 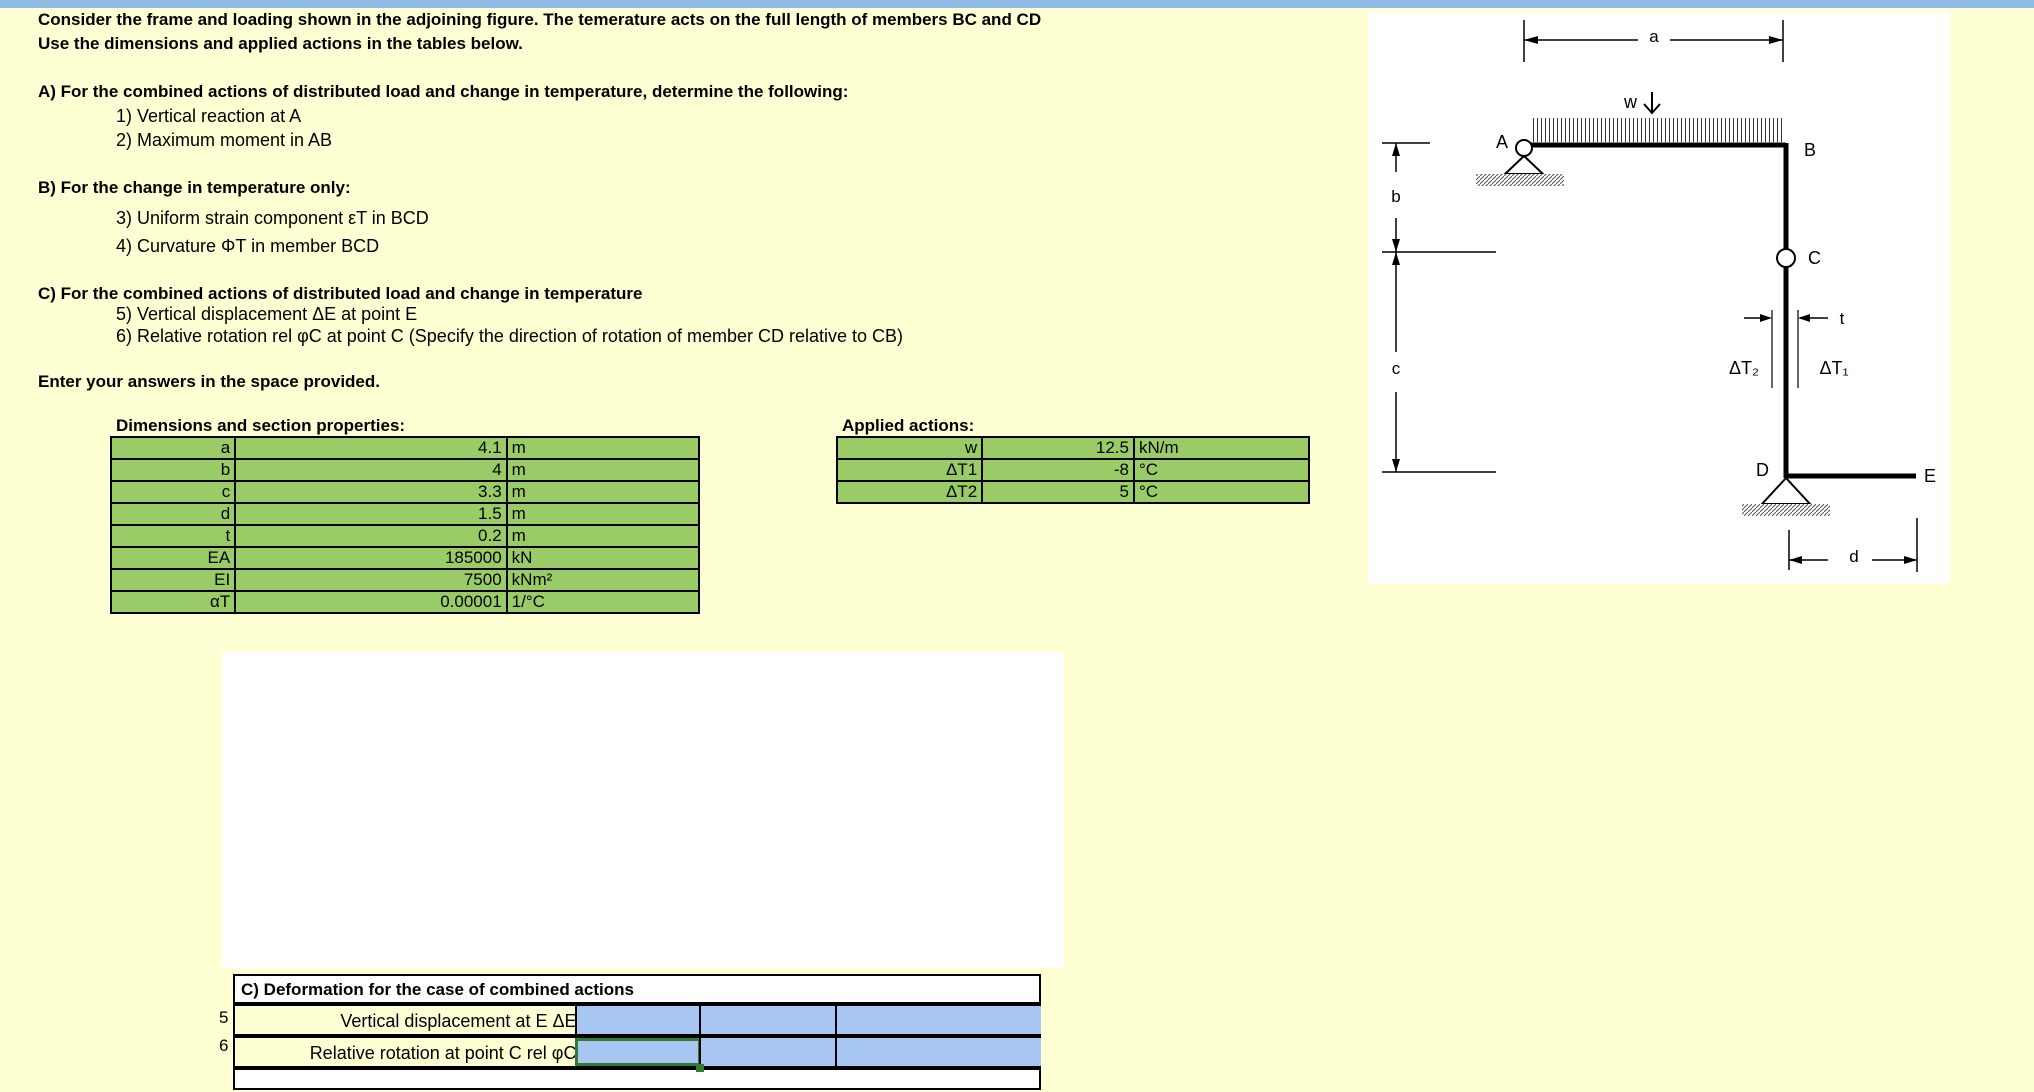 I want to click on question-4: 4) Curvature ΦT in member BCD, so click(x=248, y=246).